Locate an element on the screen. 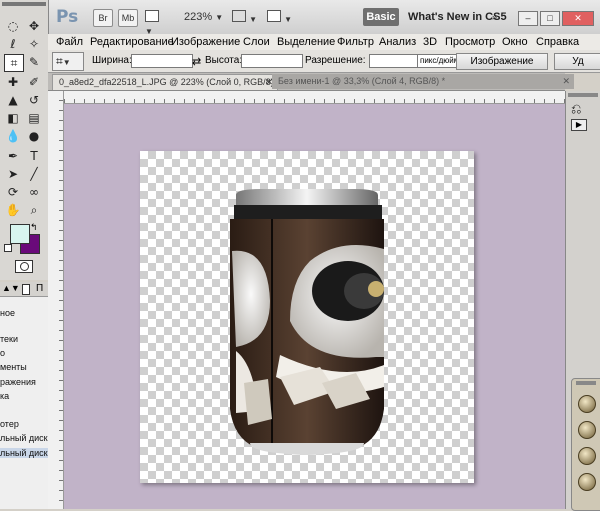 The width and height of the screenshot is (600, 511). blur-tool-icon: 💧 is located at coordinates (13, 136).